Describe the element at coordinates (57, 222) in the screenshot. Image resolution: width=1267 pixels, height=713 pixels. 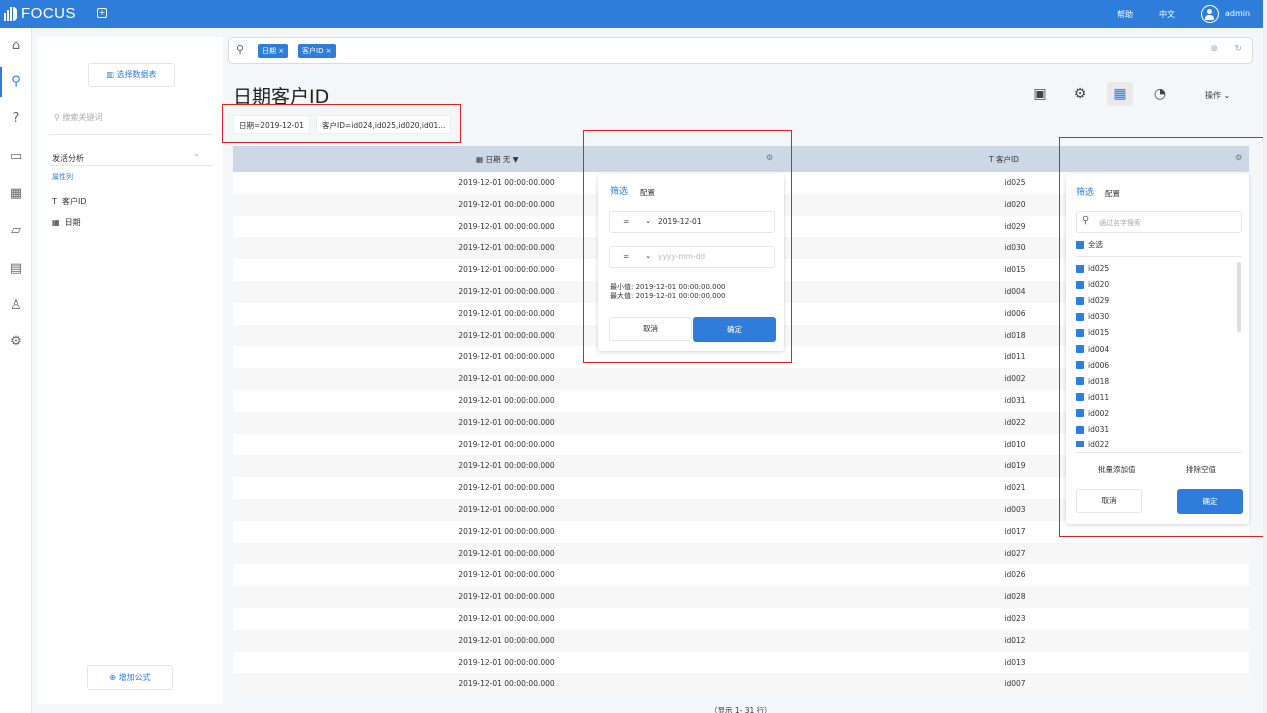
I see `date-type-icon: ▦` at that location.